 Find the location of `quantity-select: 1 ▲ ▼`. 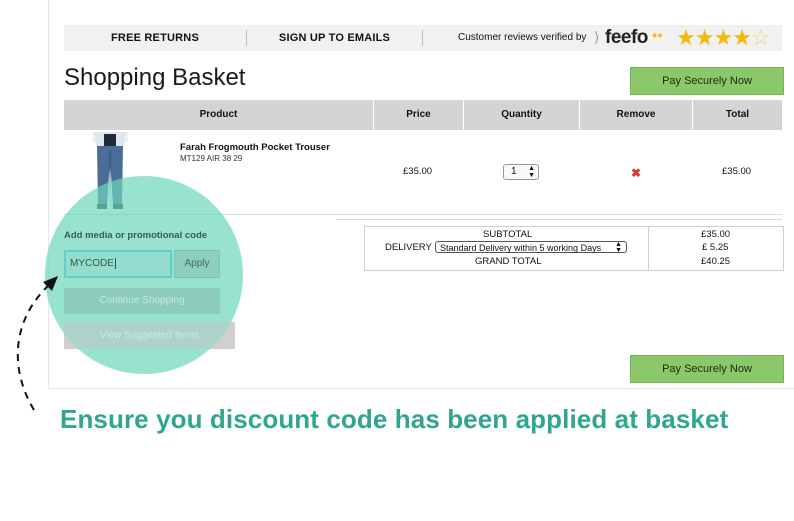

quantity-select: 1 ▲ ▼ is located at coordinates (521, 172).